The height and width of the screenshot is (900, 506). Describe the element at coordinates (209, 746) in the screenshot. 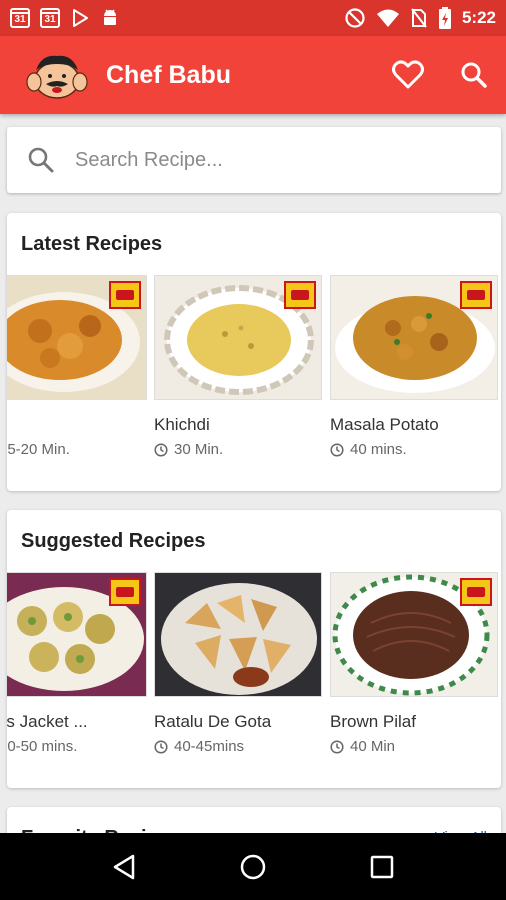

I see `recipe-time-text: 40-45mins` at that location.